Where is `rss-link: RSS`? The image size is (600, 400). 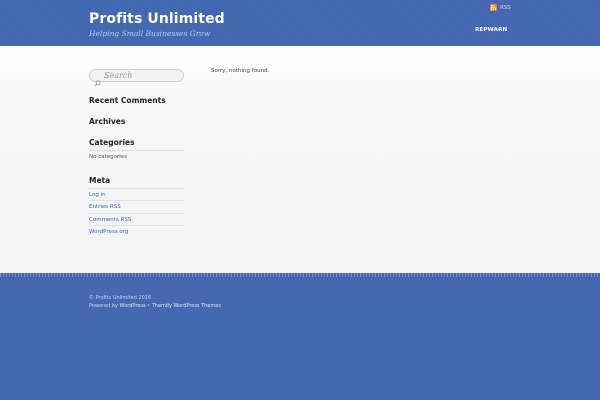
rss-link: RSS is located at coordinates (500, 7).